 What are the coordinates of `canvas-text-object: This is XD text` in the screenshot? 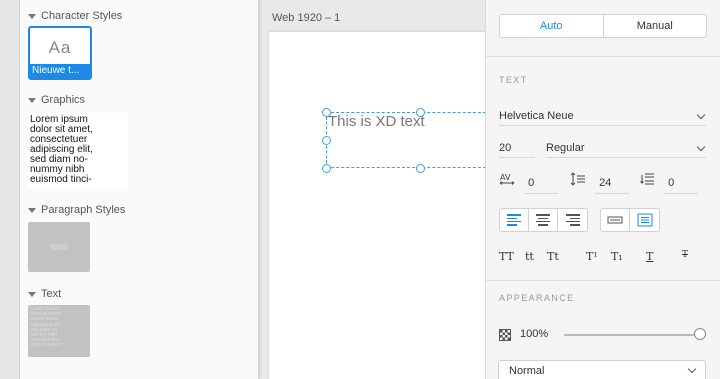 It's located at (376, 121).